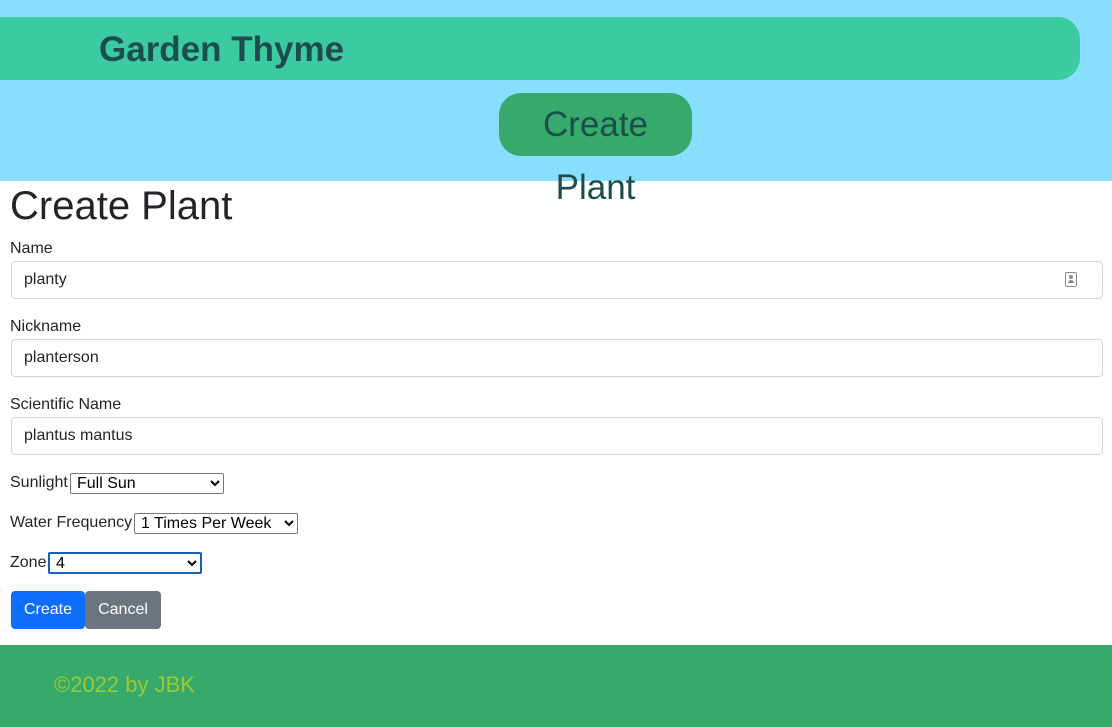  Describe the element at coordinates (46, 326) in the screenshot. I see `nickname-label: Nickname` at that location.